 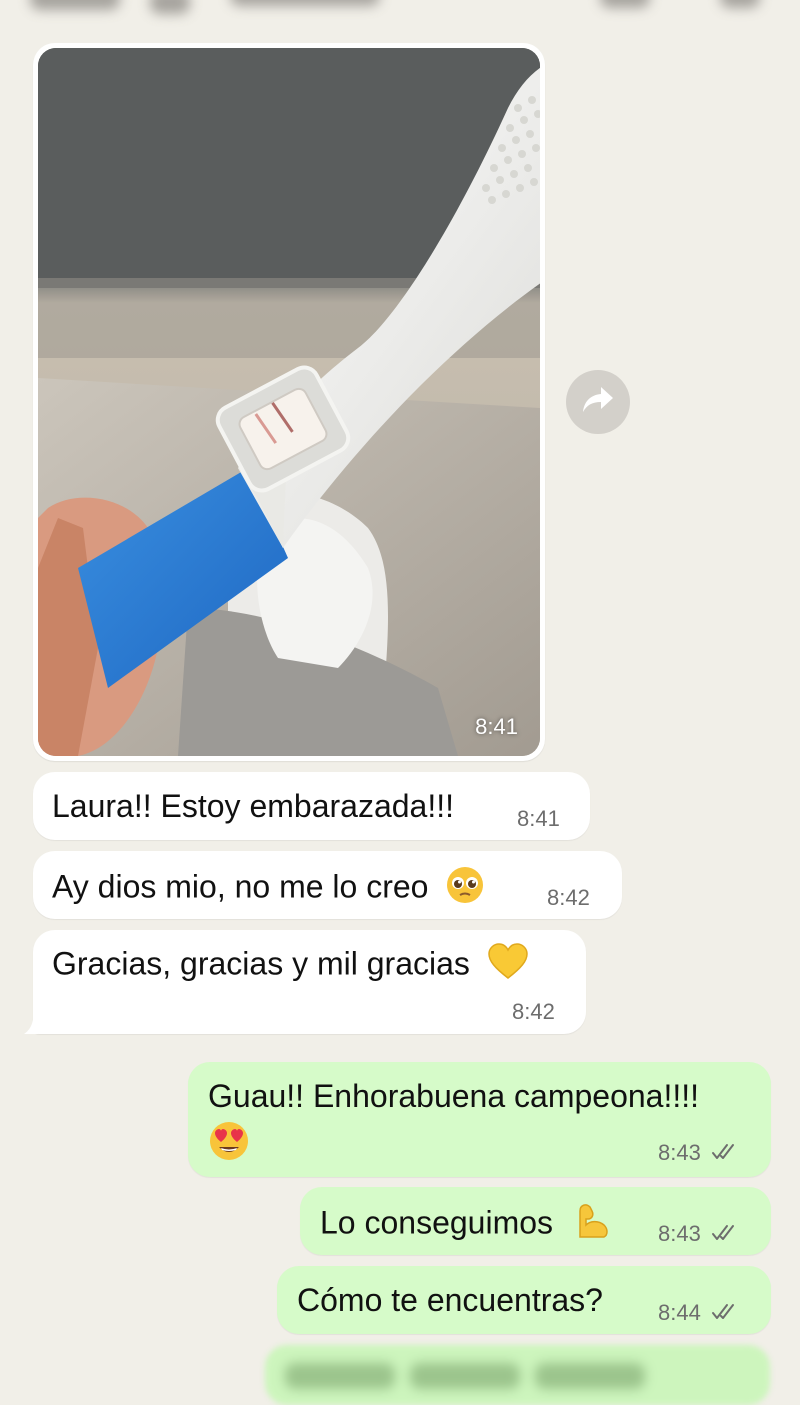 I want to click on message-text: Lo conseguimos, so click(x=437, y=1222).